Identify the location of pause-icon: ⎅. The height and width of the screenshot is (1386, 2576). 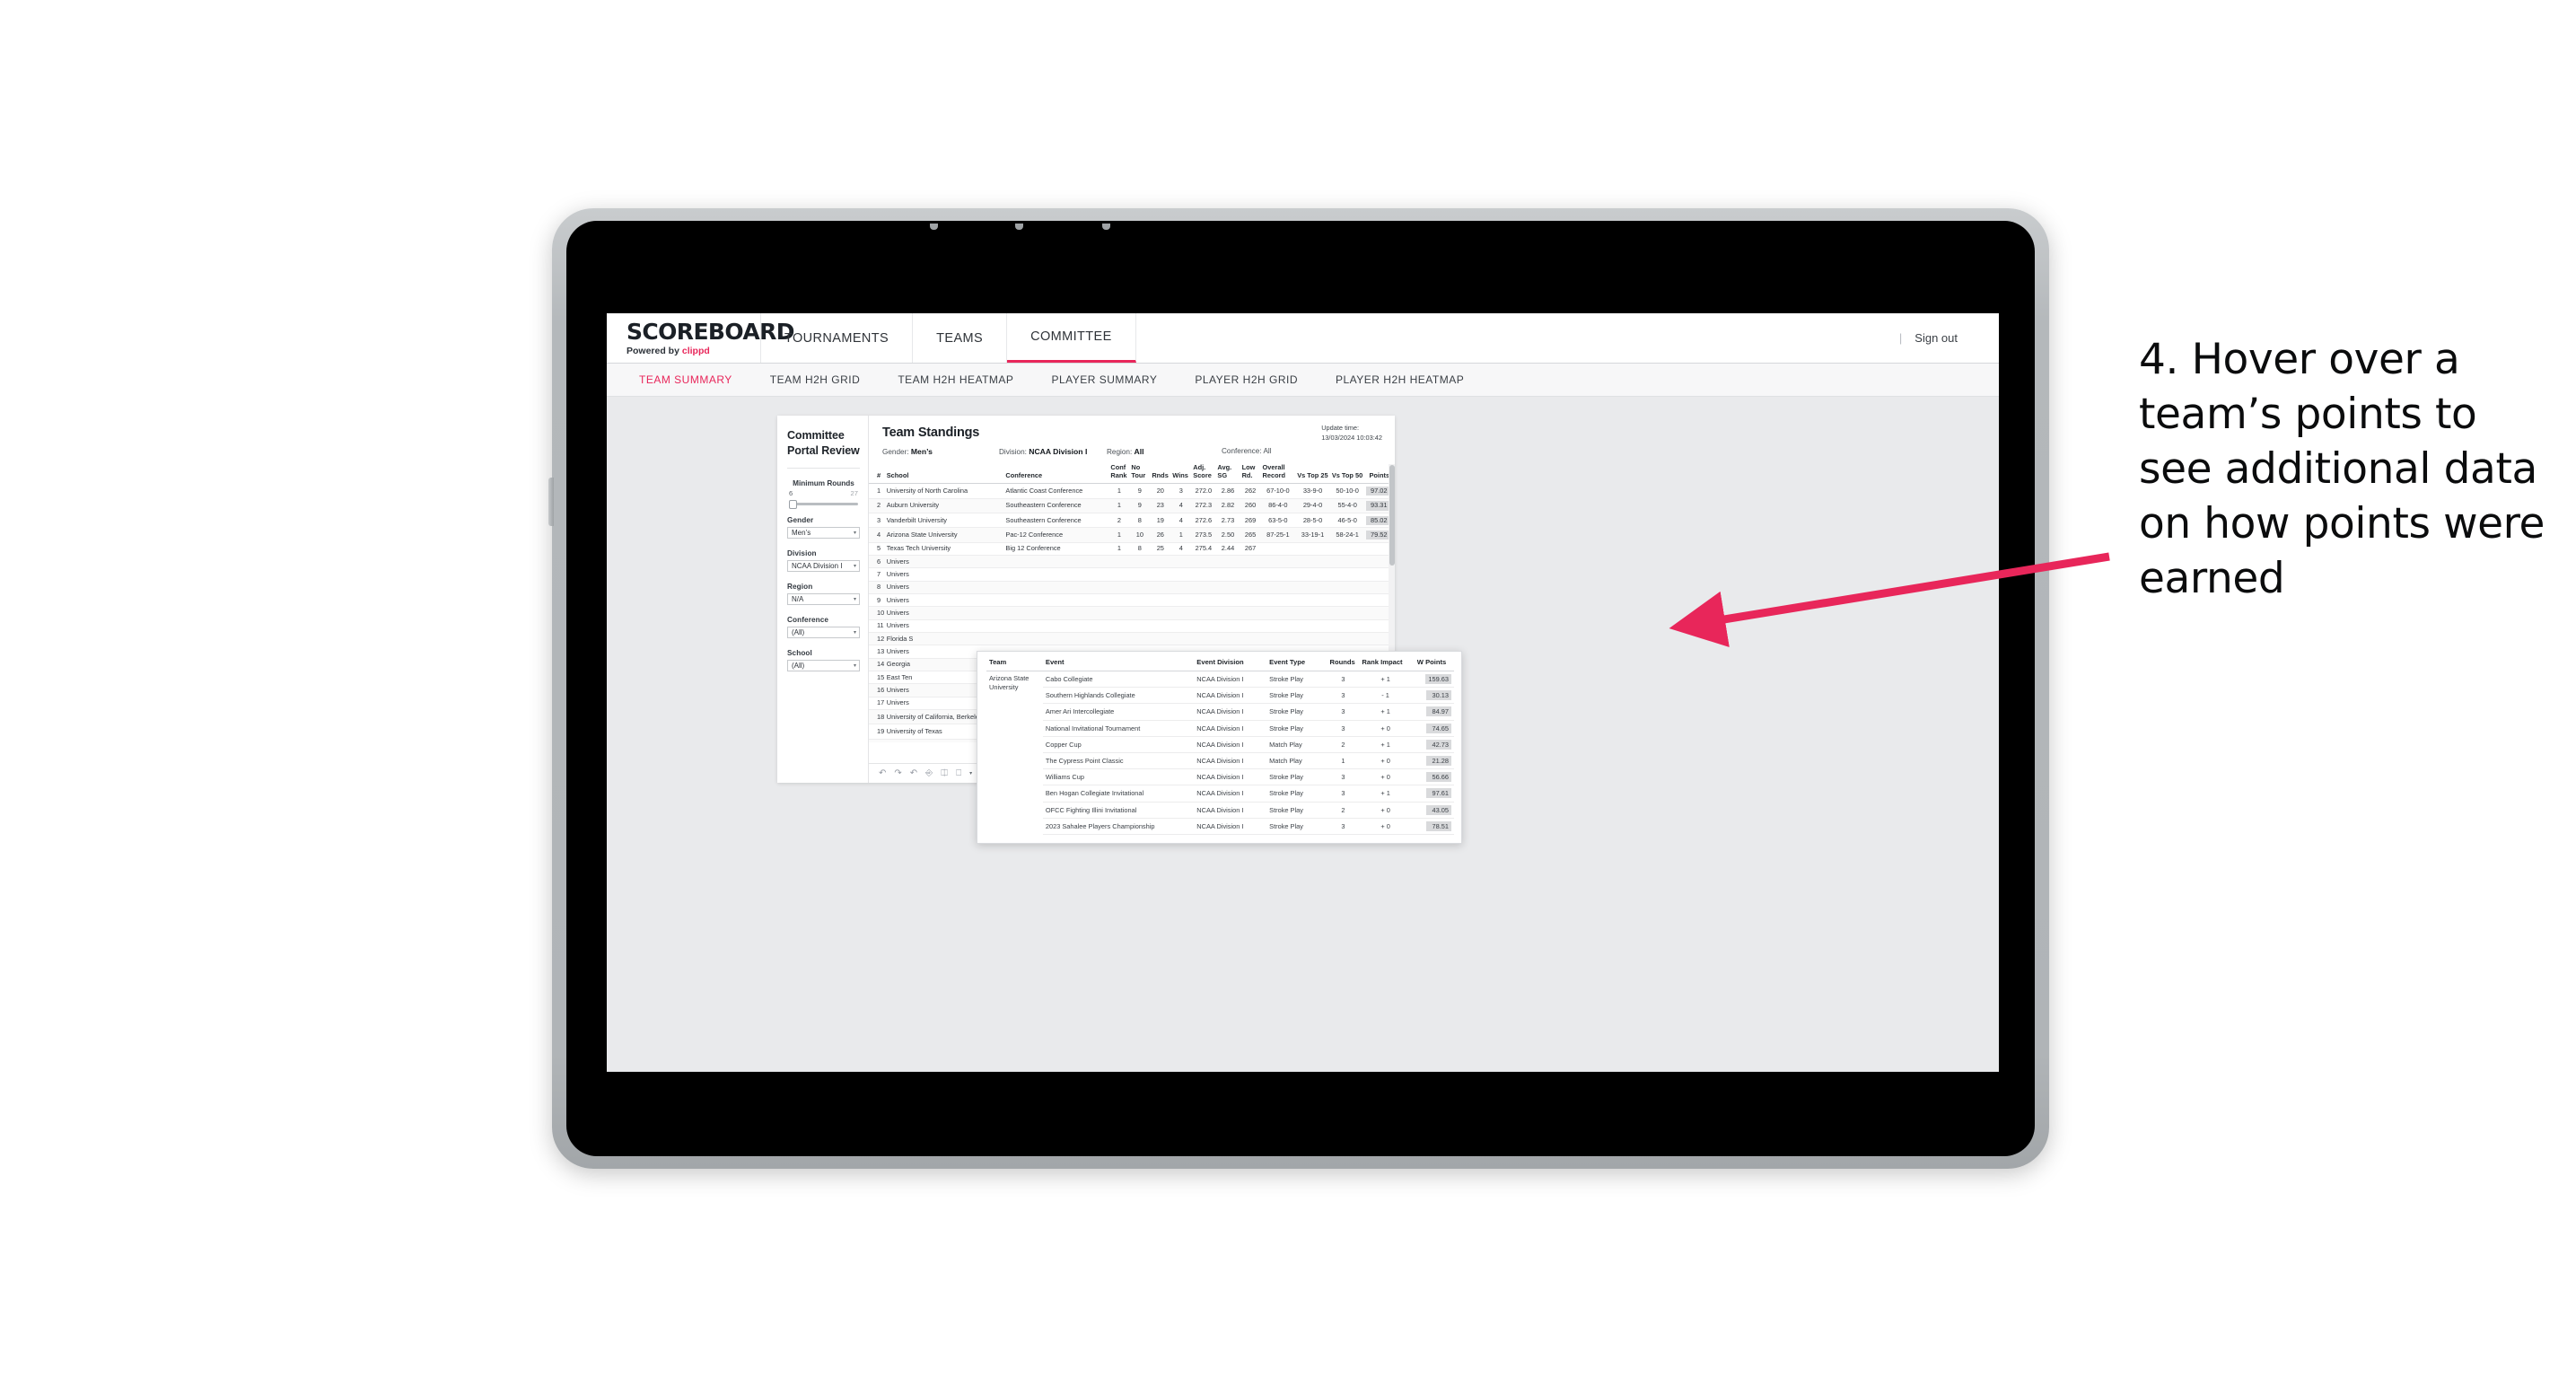
(944, 773).